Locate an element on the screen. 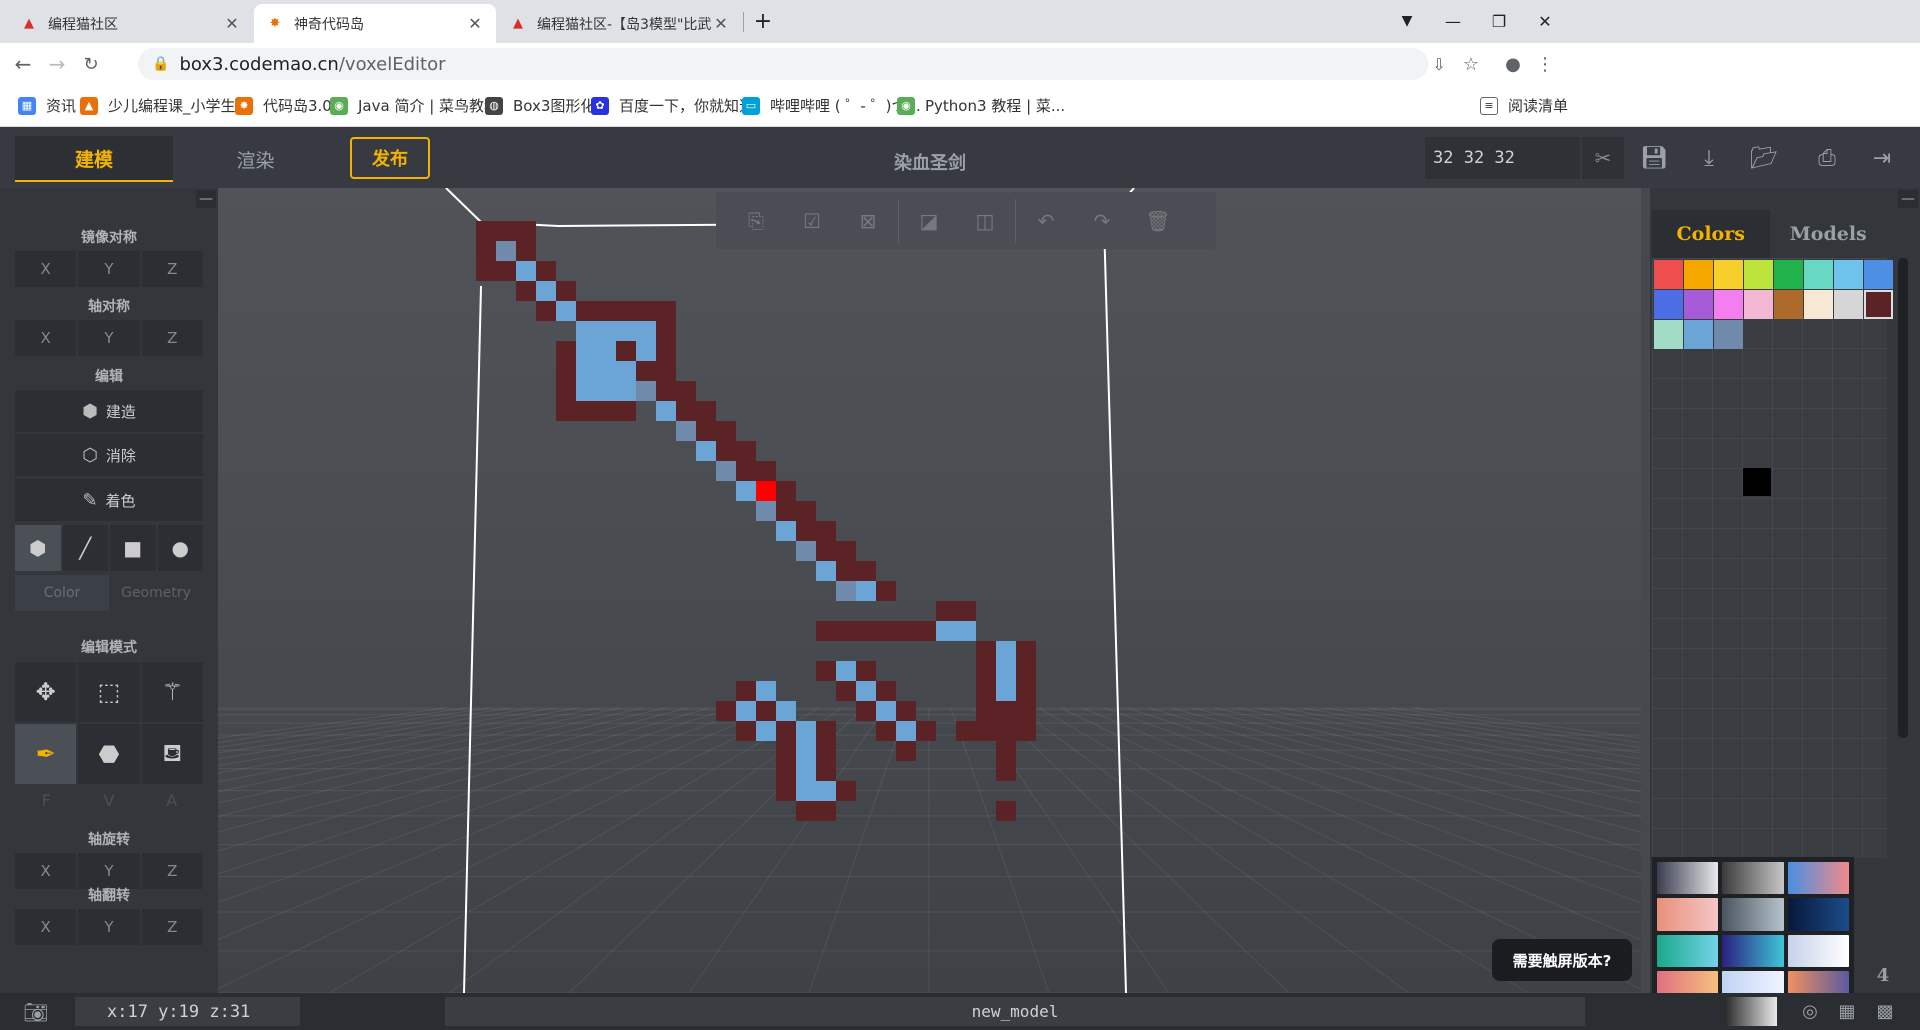  palette-scrollbar is located at coordinates (1903, 498).